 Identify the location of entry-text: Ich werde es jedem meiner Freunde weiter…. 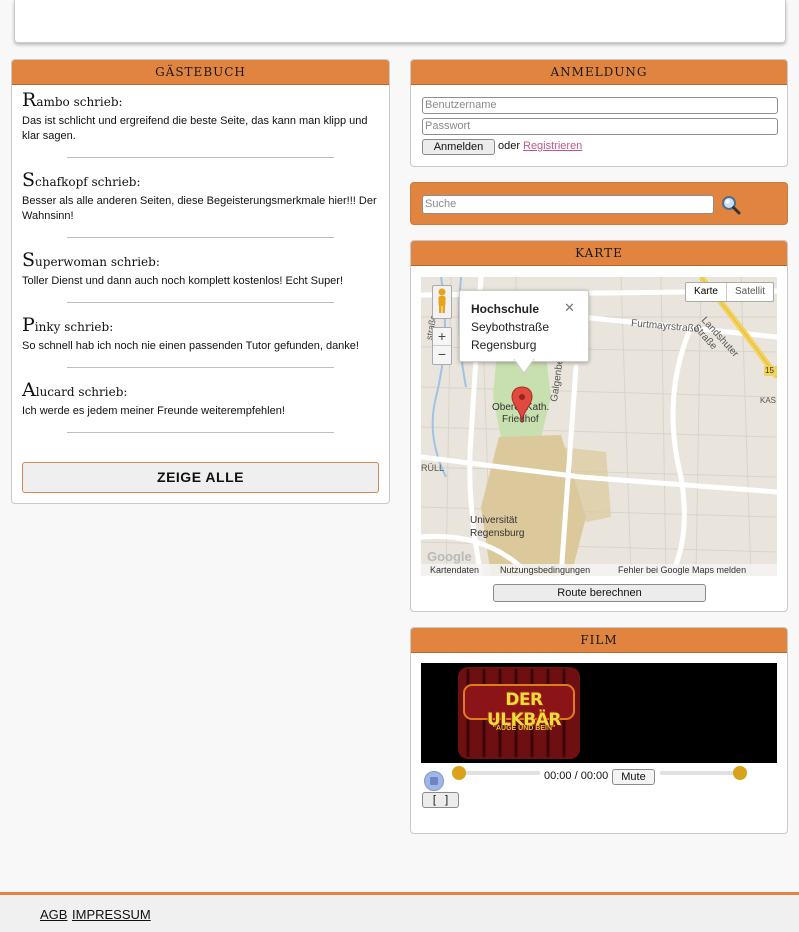
(153, 411).